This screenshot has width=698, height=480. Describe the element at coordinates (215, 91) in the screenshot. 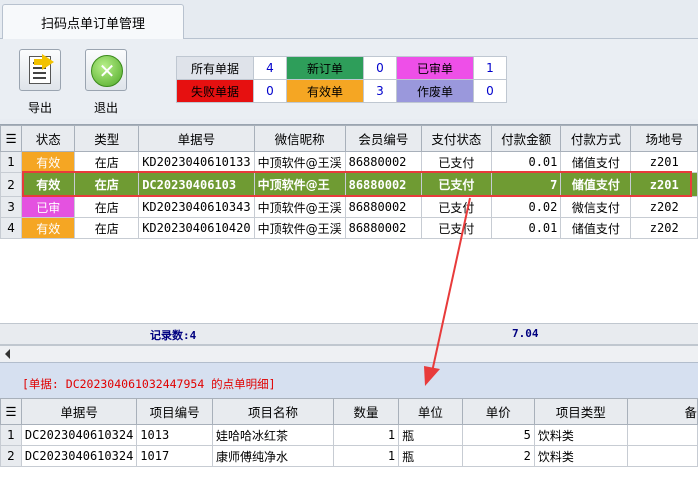

I see `stat-failed-label: 失败单据` at that location.